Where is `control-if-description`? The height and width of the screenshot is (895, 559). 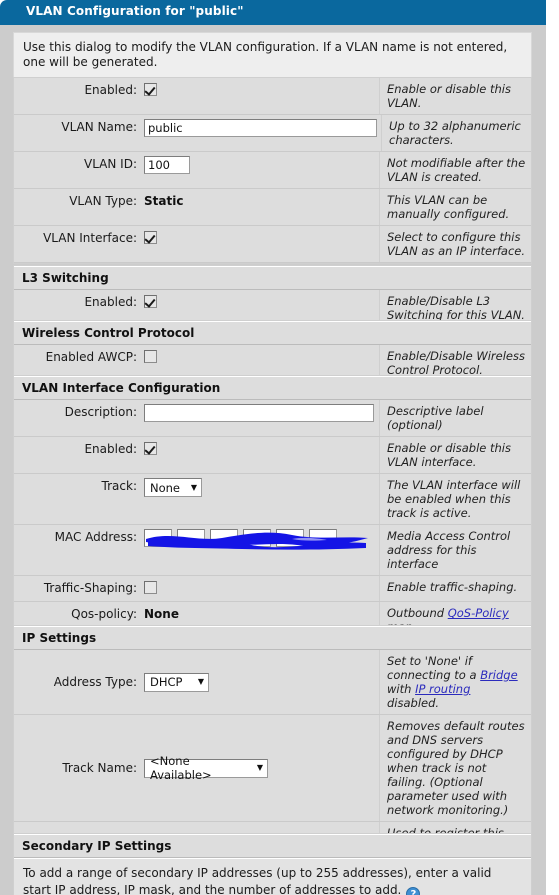
control-if-description is located at coordinates (260, 418).